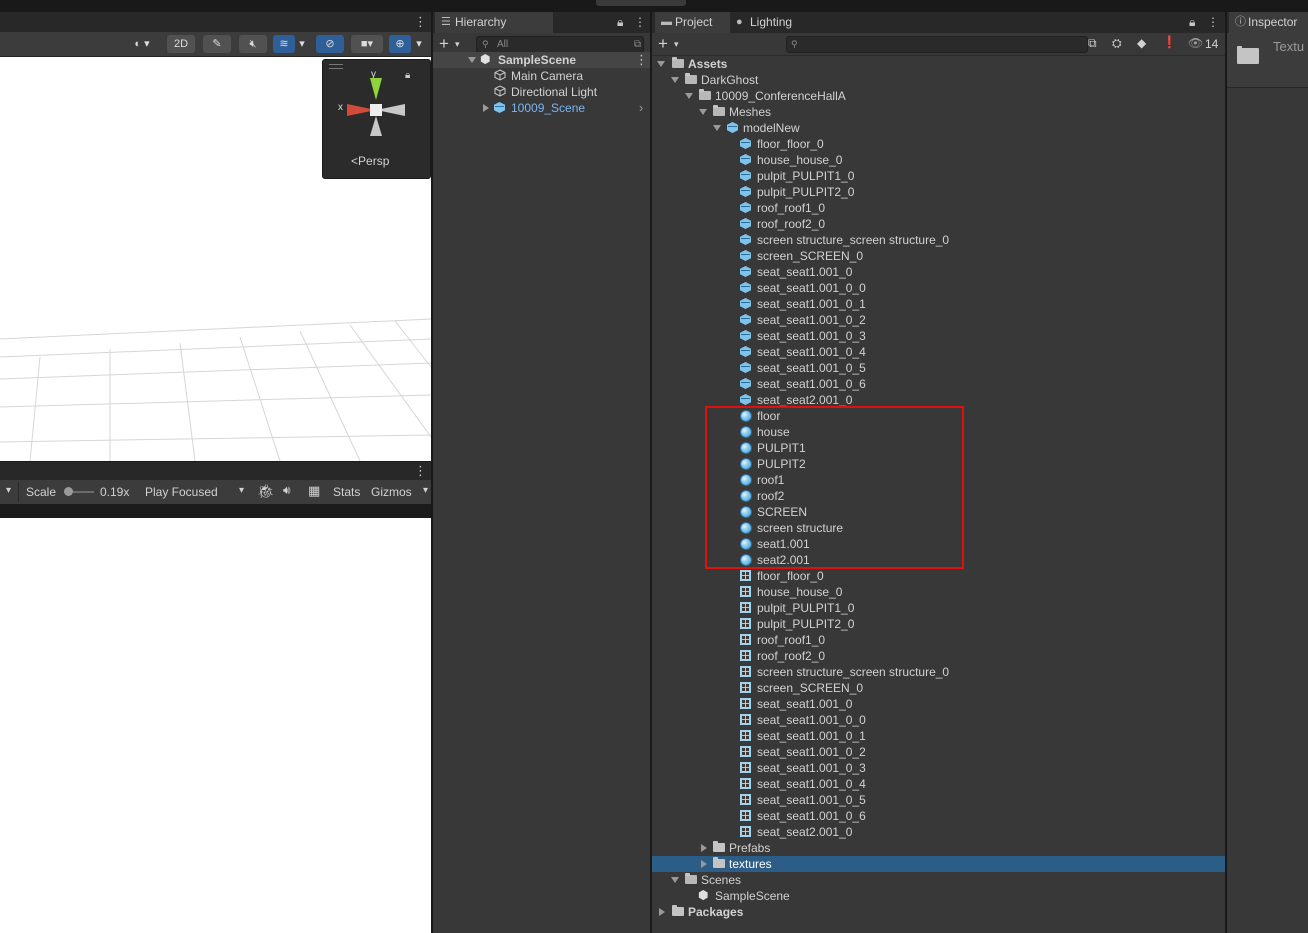 The image size is (1308, 933). Describe the element at coordinates (938, 64) in the screenshot. I see `folder-assets: Assets` at that location.